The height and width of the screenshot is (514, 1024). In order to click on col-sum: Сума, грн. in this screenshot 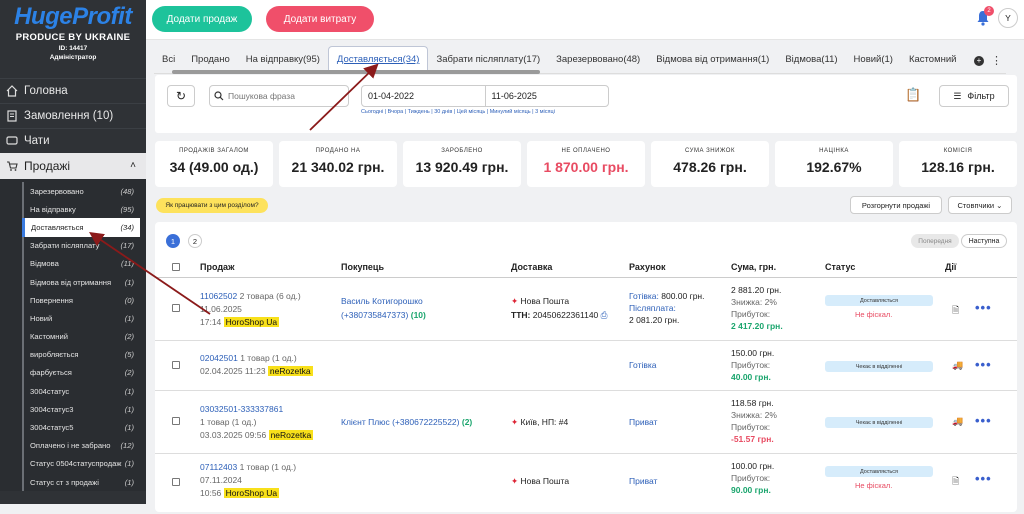, I will do `click(753, 267)`.